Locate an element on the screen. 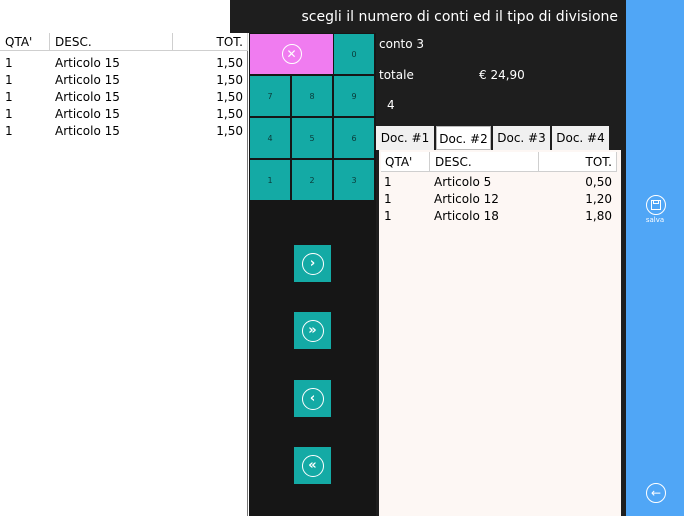 This screenshot has width=684, height=516. row-desc: Articolo 18 is located at coordinates (466, 216).